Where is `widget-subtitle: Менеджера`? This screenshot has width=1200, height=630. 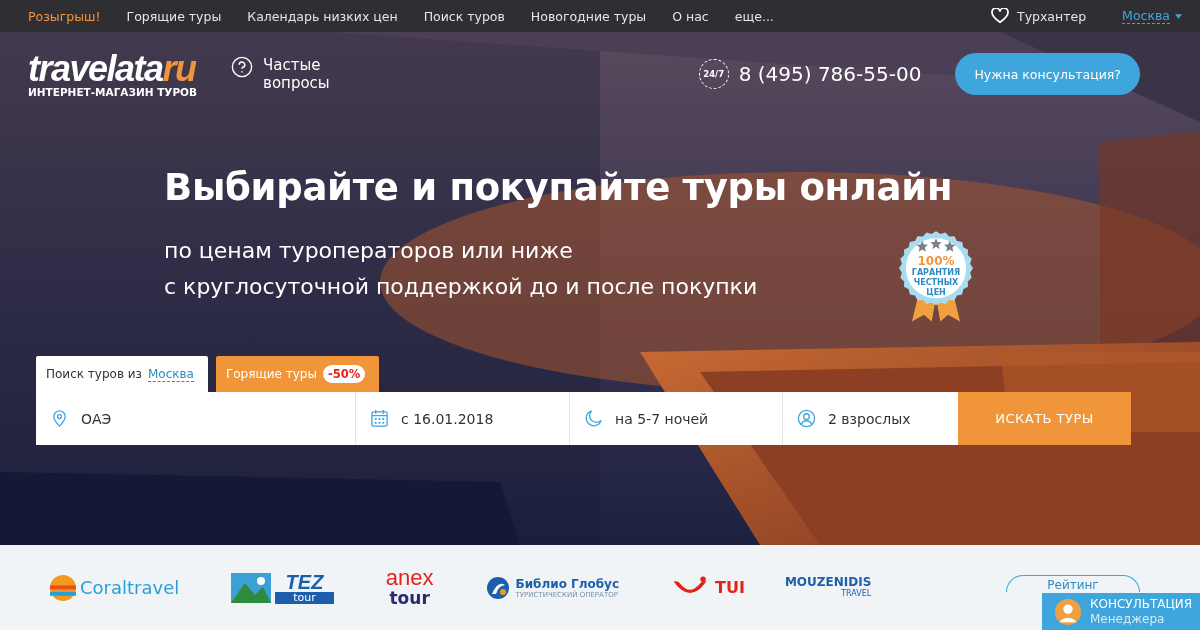 widget-subtitle: Менеджера is located at coordinates (1128, 619).